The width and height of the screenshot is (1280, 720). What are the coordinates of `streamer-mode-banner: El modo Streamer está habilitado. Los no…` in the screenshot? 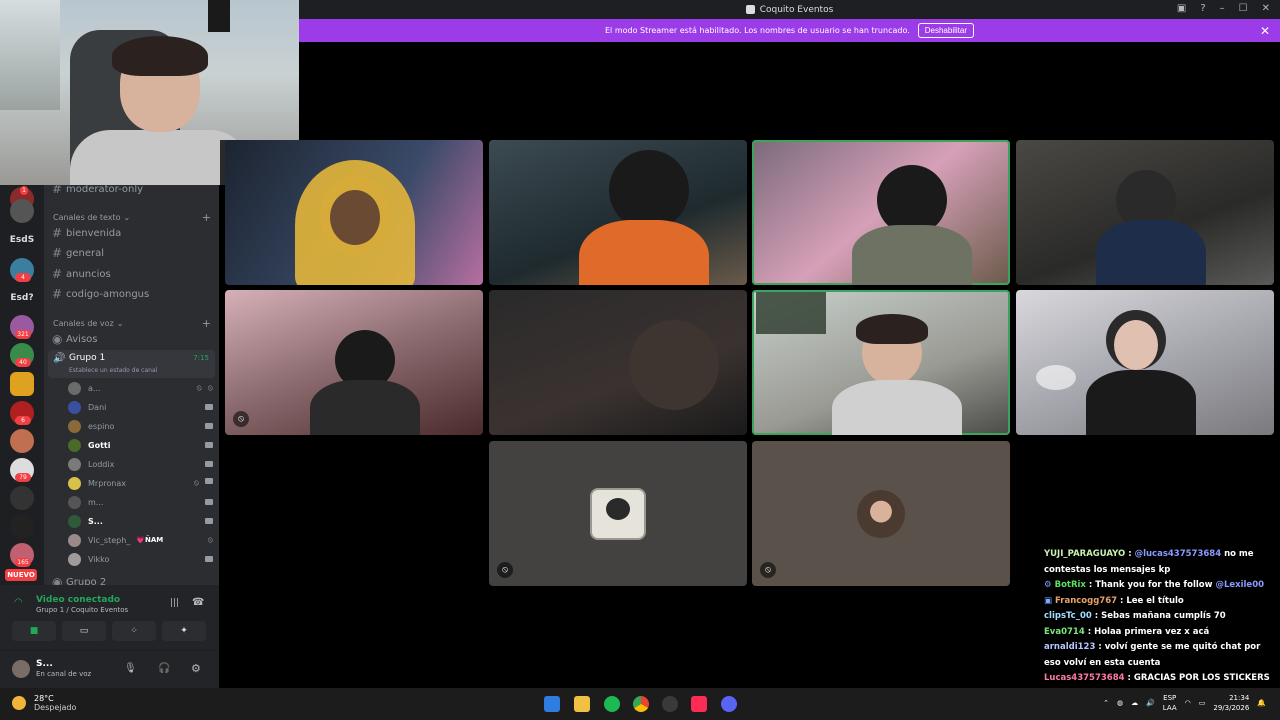 It's located at (789, 30).